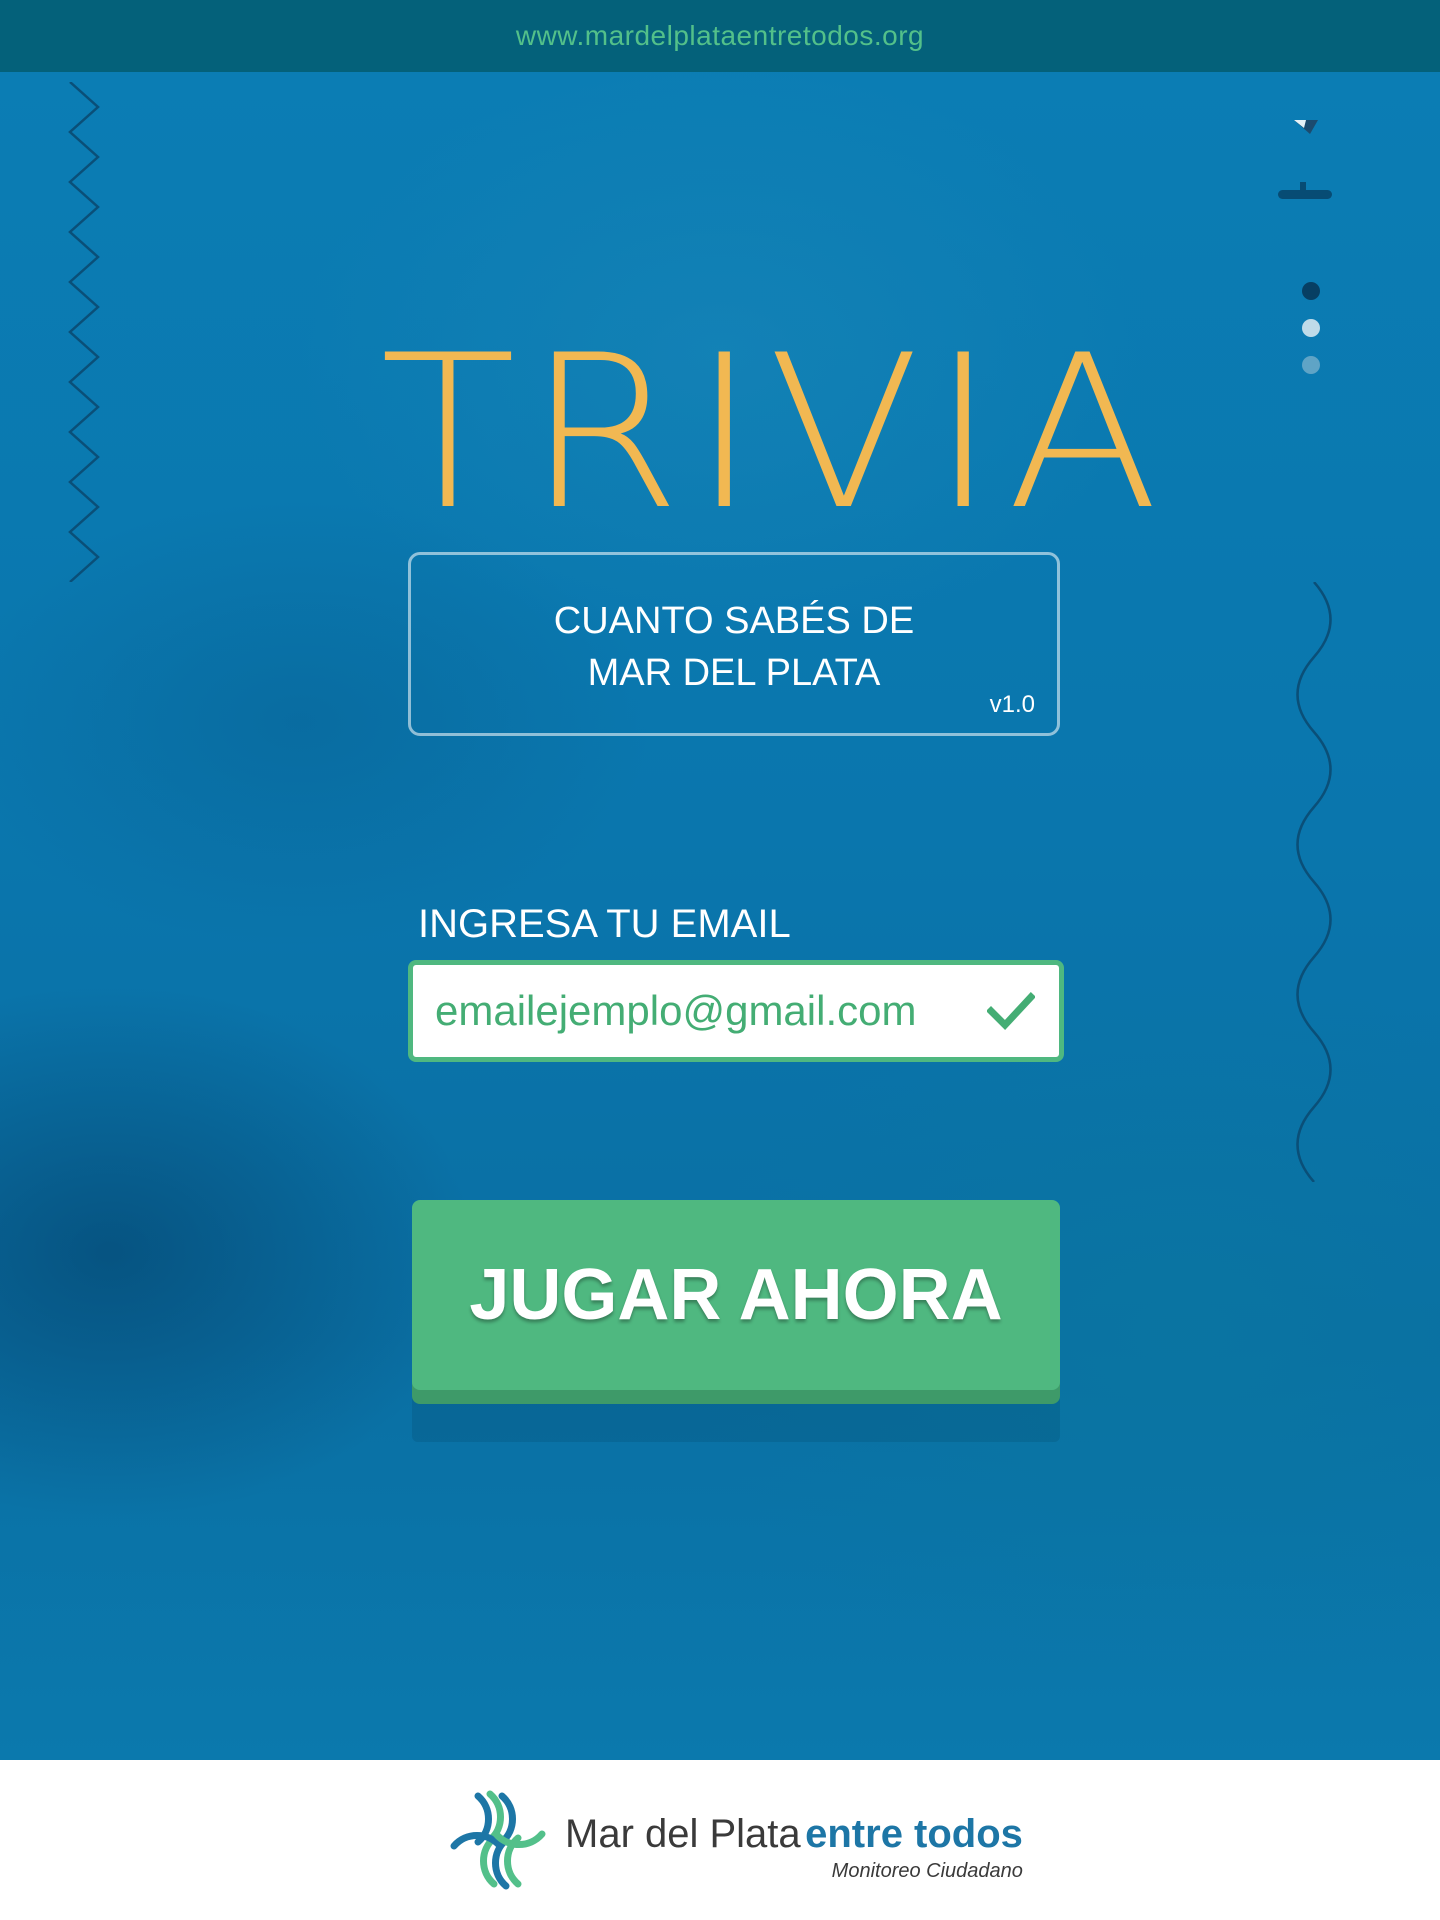 The image size is (1440, 1920). Describe the element at coordinates (675, 1011) in the screenshot. I see `email-value: emailejemplo@gmail.com` at that location.